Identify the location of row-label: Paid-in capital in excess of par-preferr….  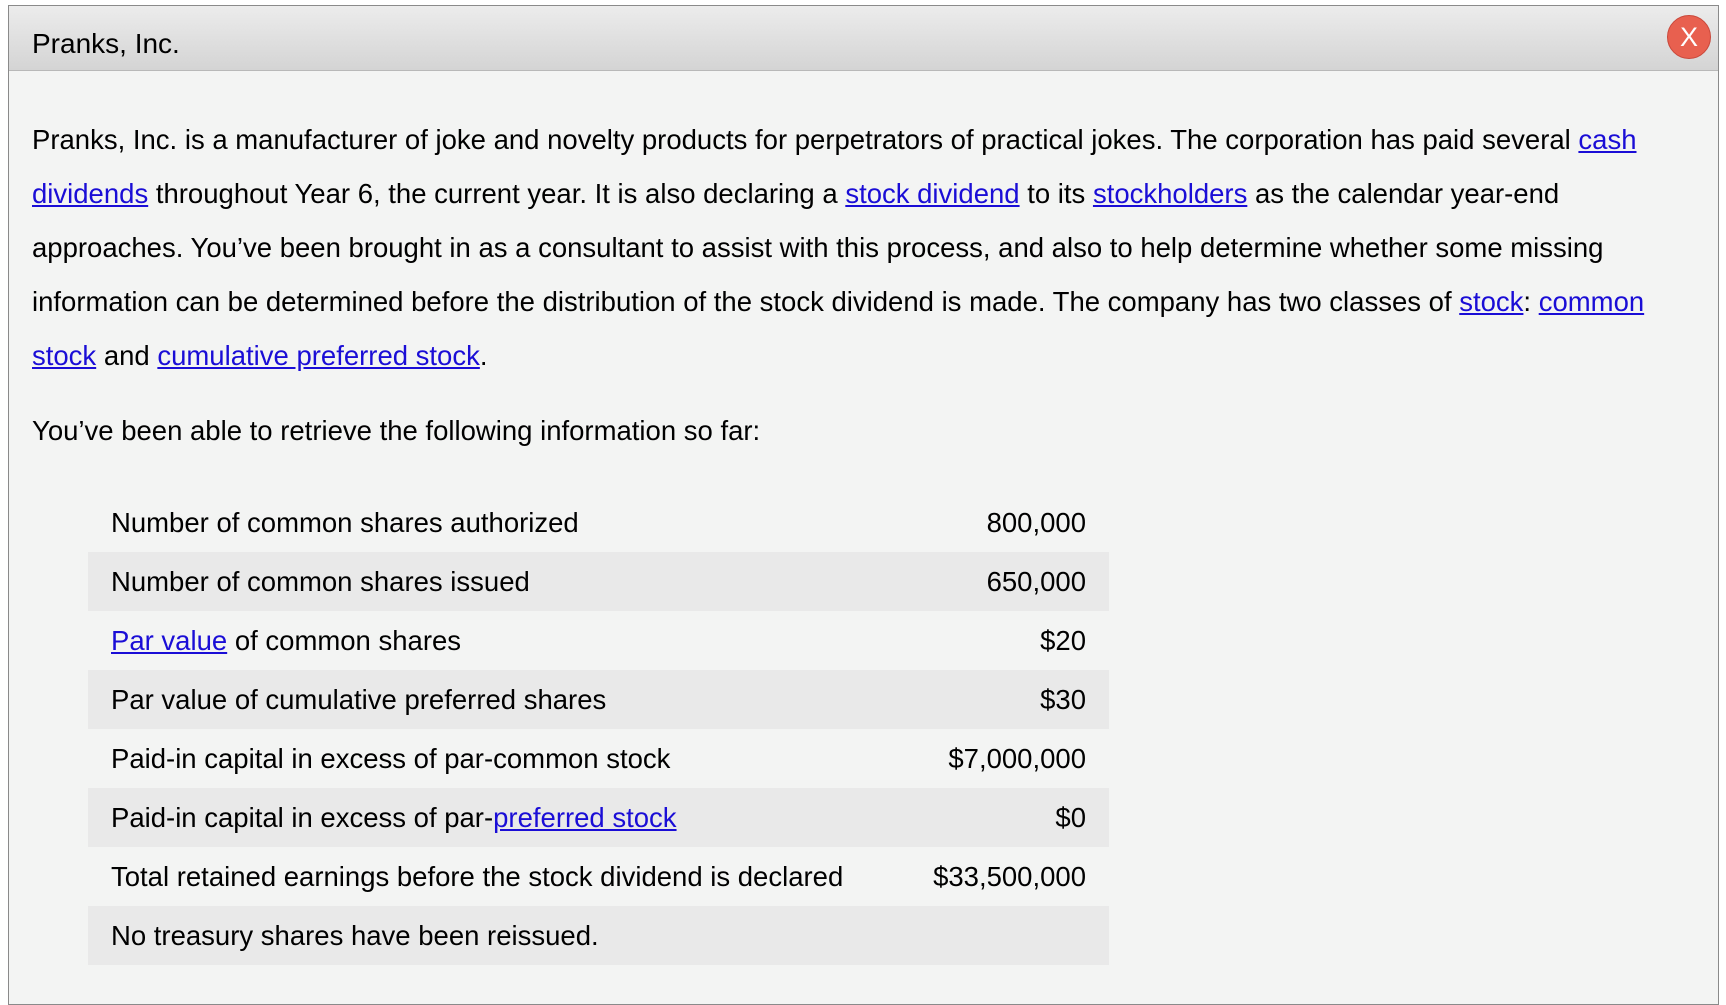
(495, 817).